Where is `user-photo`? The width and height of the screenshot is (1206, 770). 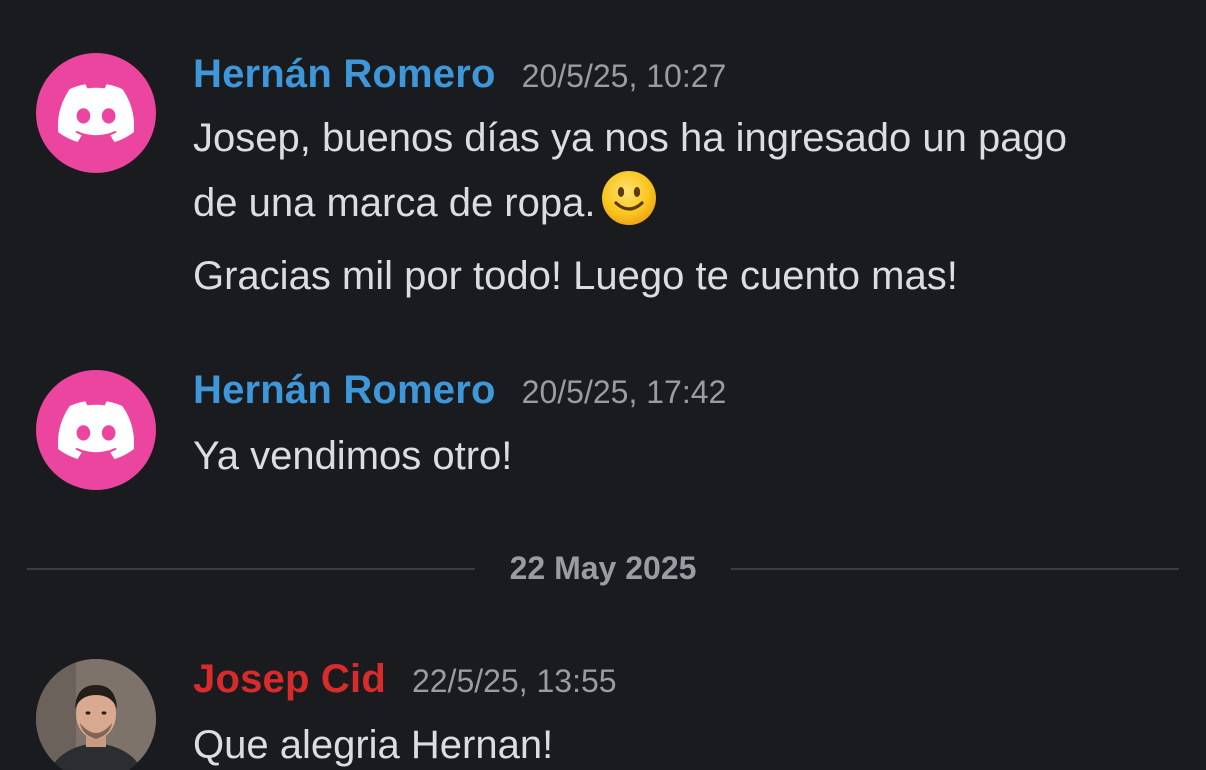 user-photo is located at coordinates (96, 714).